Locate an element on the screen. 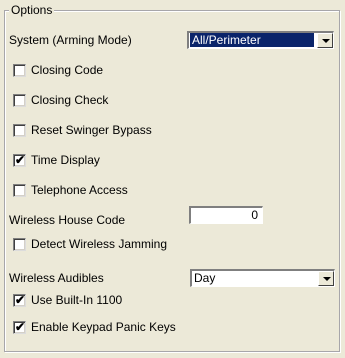 The image size is (345, 358). closing-check-checkbox is located at coordinates (19, 100).